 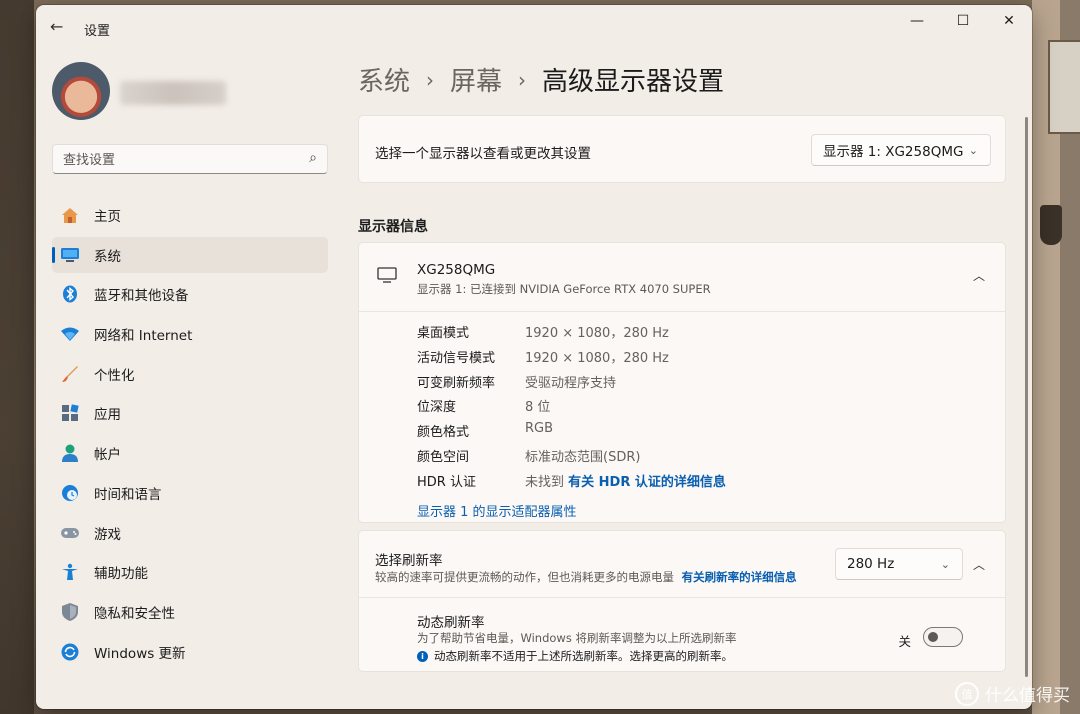 I want to click on info-row: 位深度 8 位, so click(x=571, y=408).